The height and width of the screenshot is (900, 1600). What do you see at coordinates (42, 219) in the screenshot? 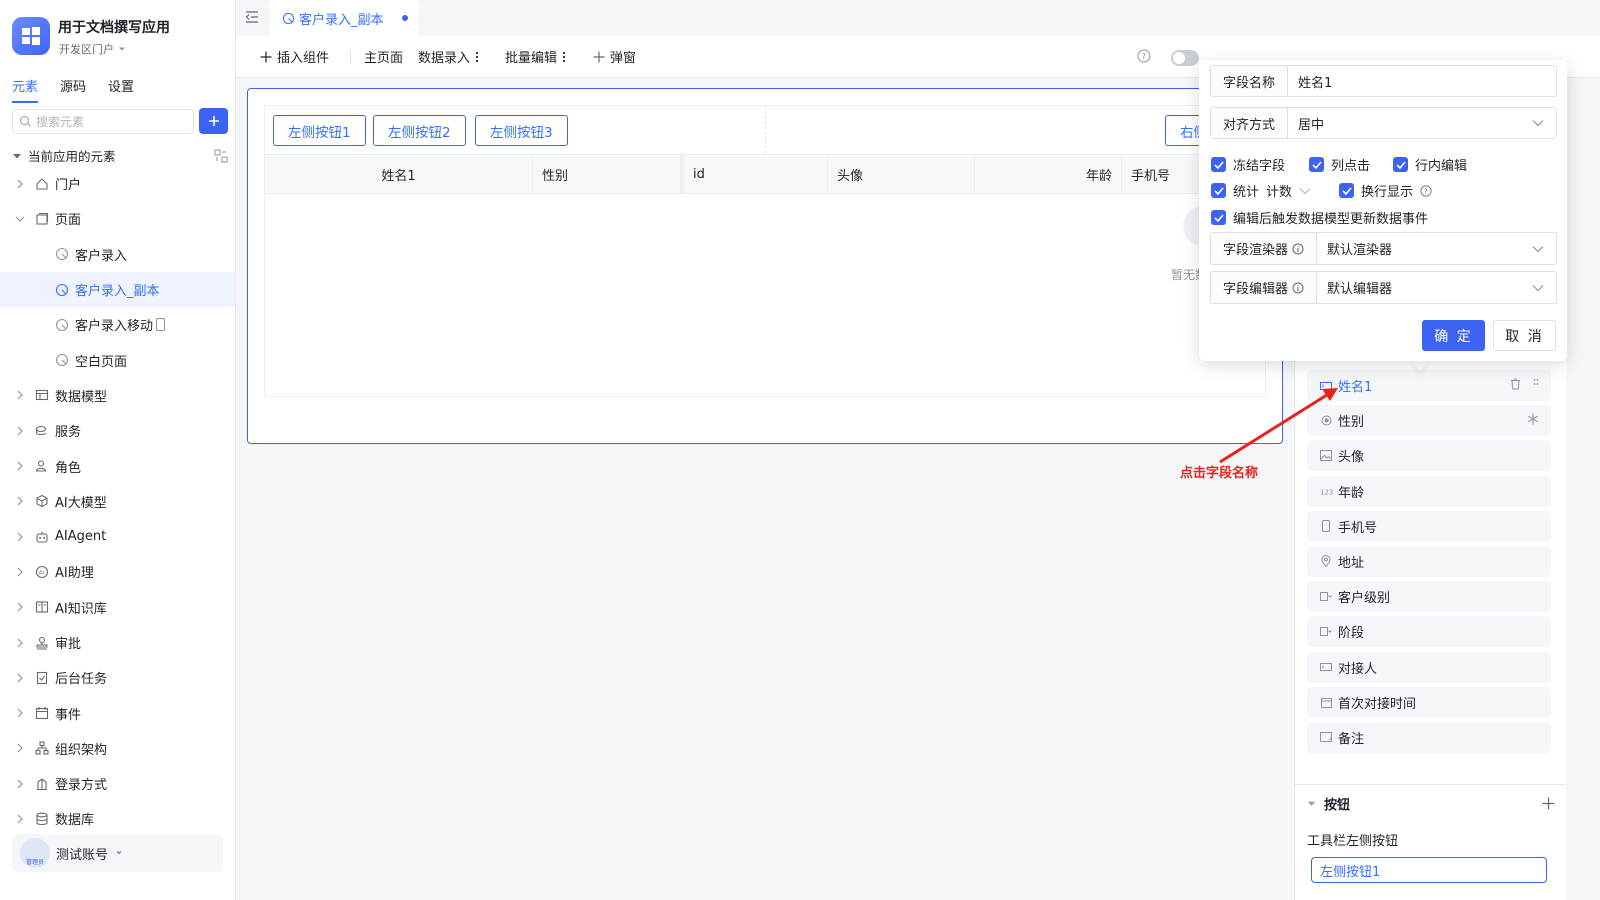
I see `page-icon` at bounding box center [42, 219].